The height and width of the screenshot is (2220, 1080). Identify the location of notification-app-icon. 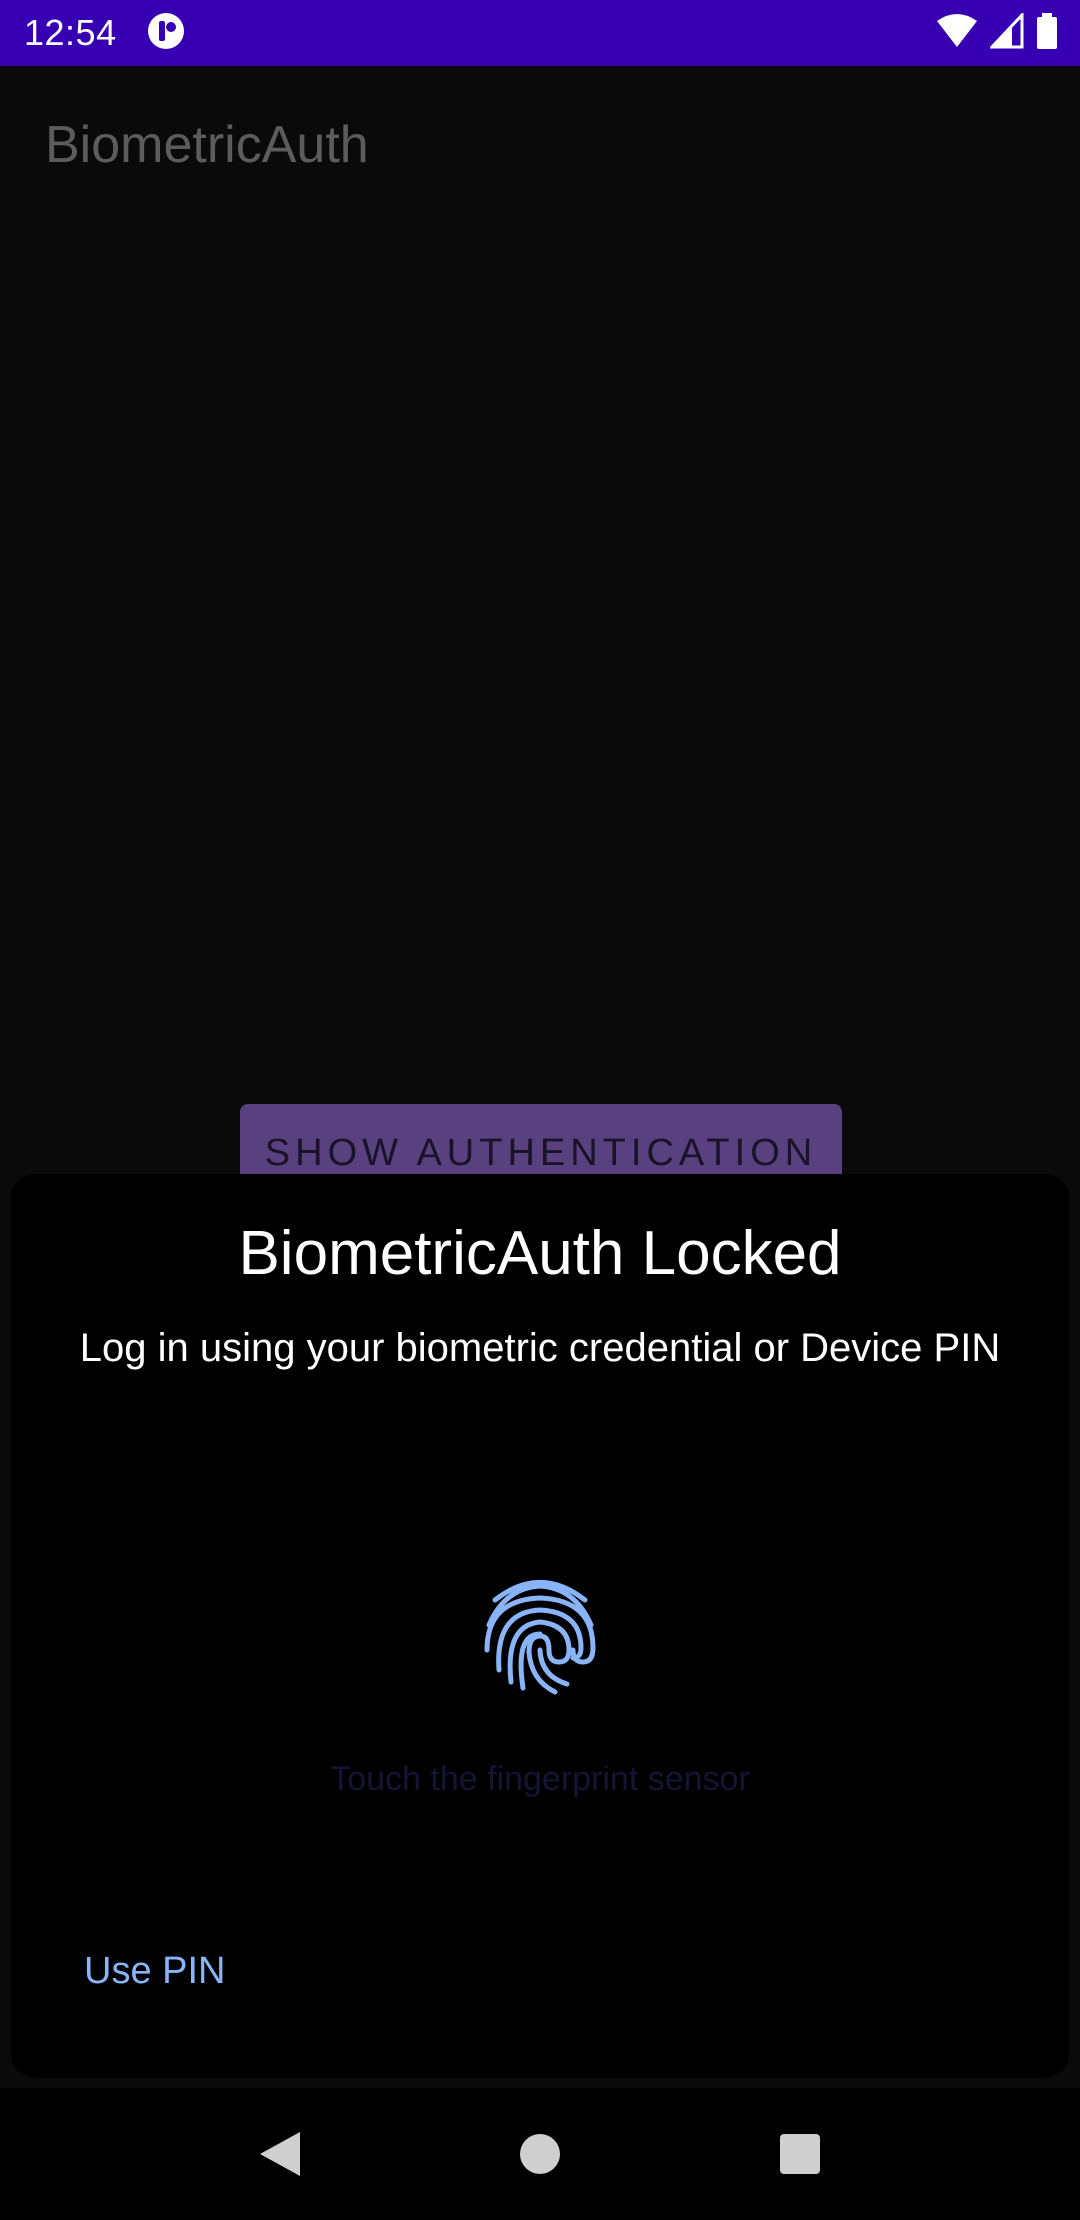
(166, 33).